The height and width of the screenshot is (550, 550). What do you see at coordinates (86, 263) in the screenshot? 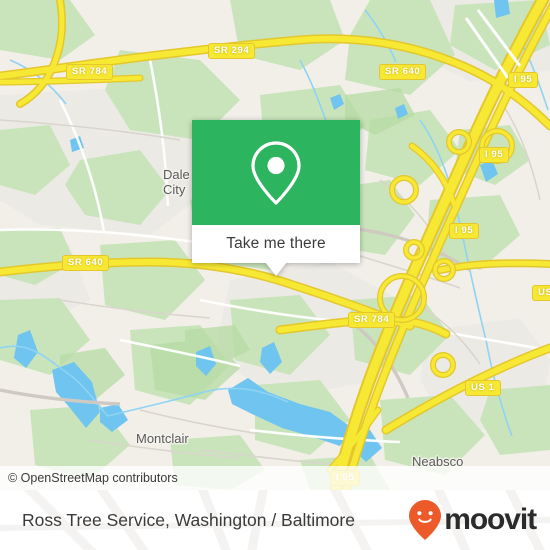
I see `road-shield-sr-640-w: SR 640` at bounding box center [86, 263].